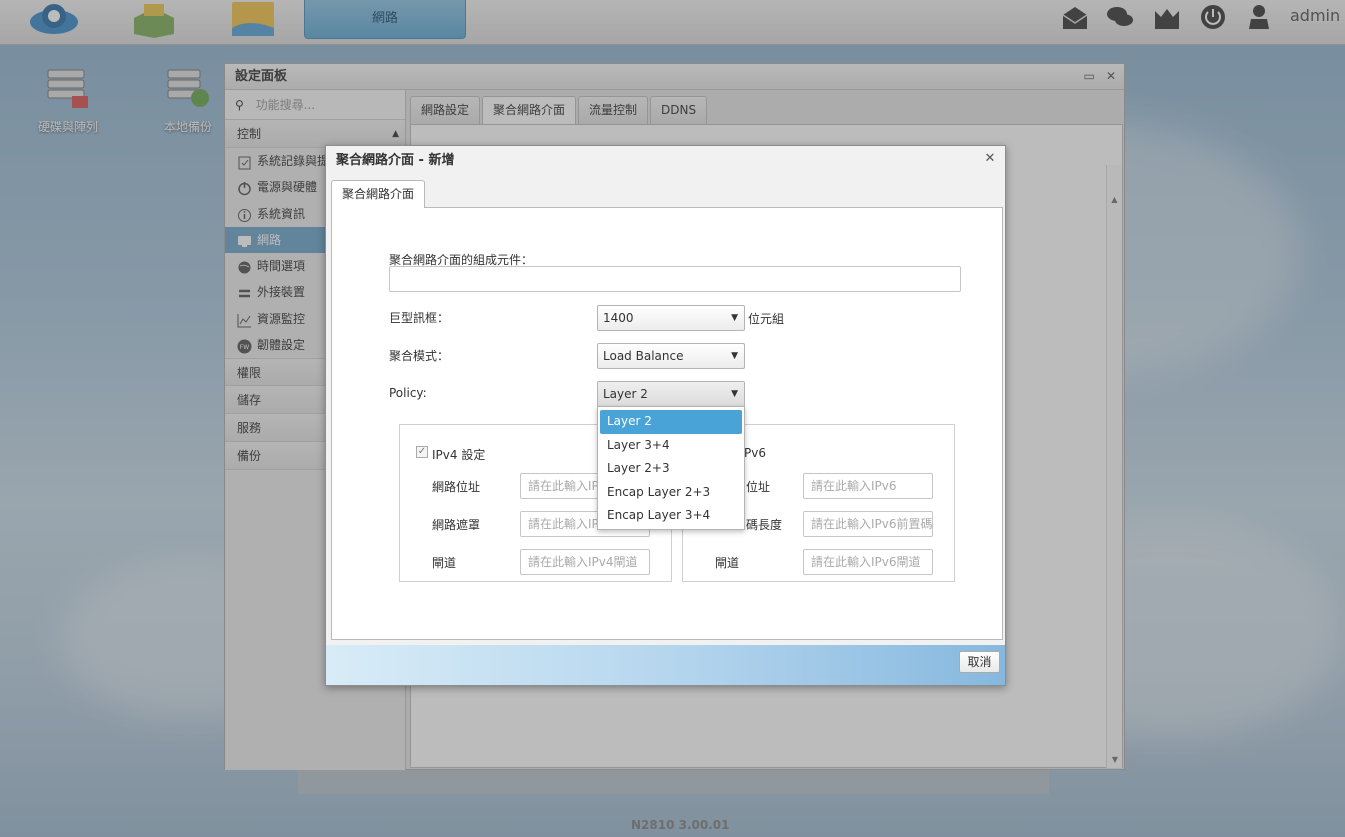 This screenshot has height=837, width=1345. I want to click on ipv6-prefix-input: 請在此輸入IPv6前置碼, so click(868, 524).